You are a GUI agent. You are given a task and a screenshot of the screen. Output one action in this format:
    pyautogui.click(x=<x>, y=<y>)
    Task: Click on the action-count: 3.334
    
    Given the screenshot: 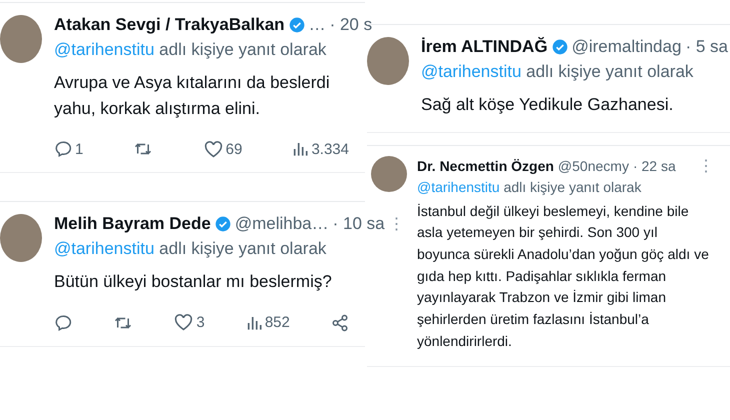 What is the action you would take?
    pyautogui.click(x=330, y=149)
    